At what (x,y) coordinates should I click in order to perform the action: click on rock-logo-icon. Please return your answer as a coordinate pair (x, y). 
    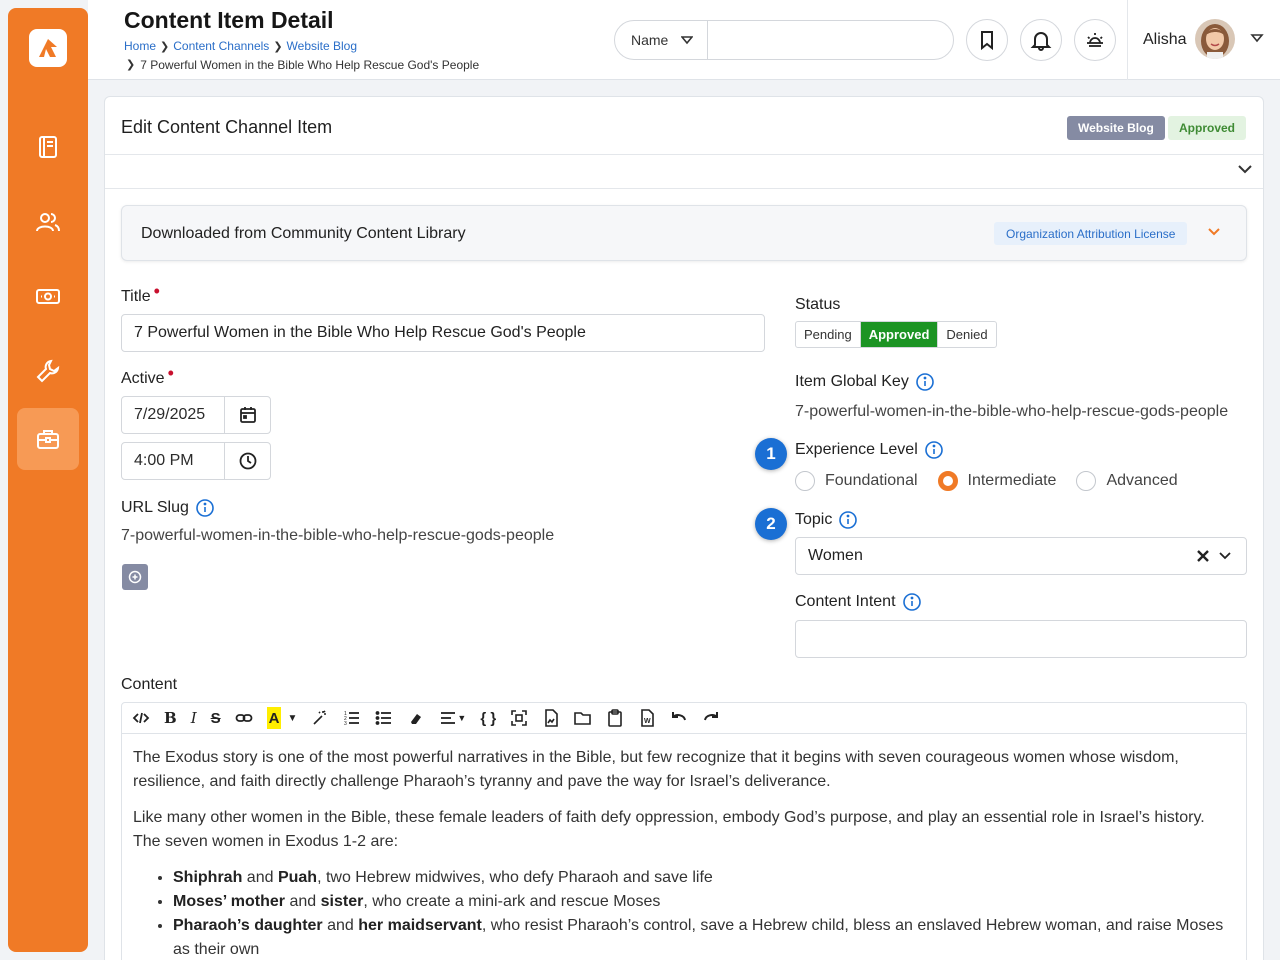
    Looking at the image, I should click on (48, 48).